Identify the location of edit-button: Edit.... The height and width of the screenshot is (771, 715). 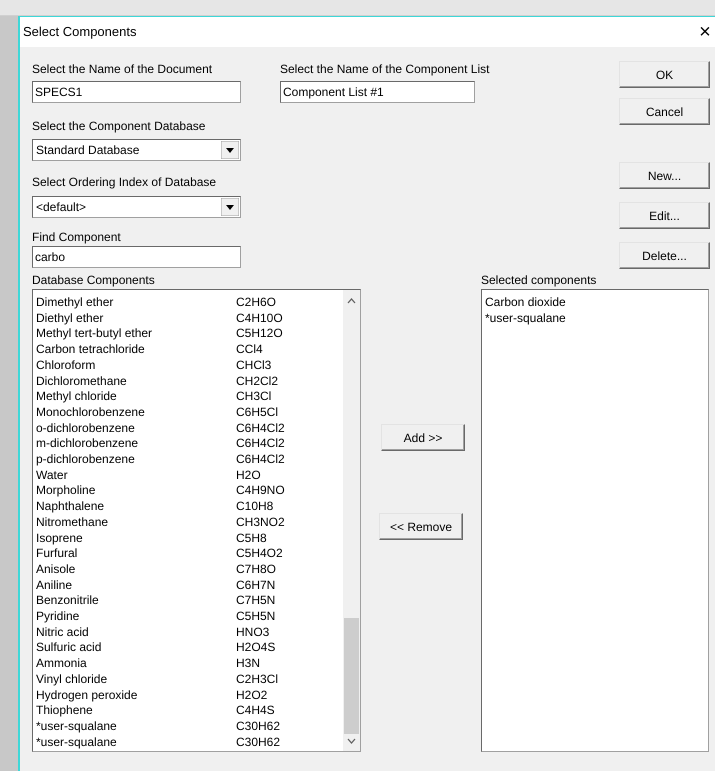
(664, 215).